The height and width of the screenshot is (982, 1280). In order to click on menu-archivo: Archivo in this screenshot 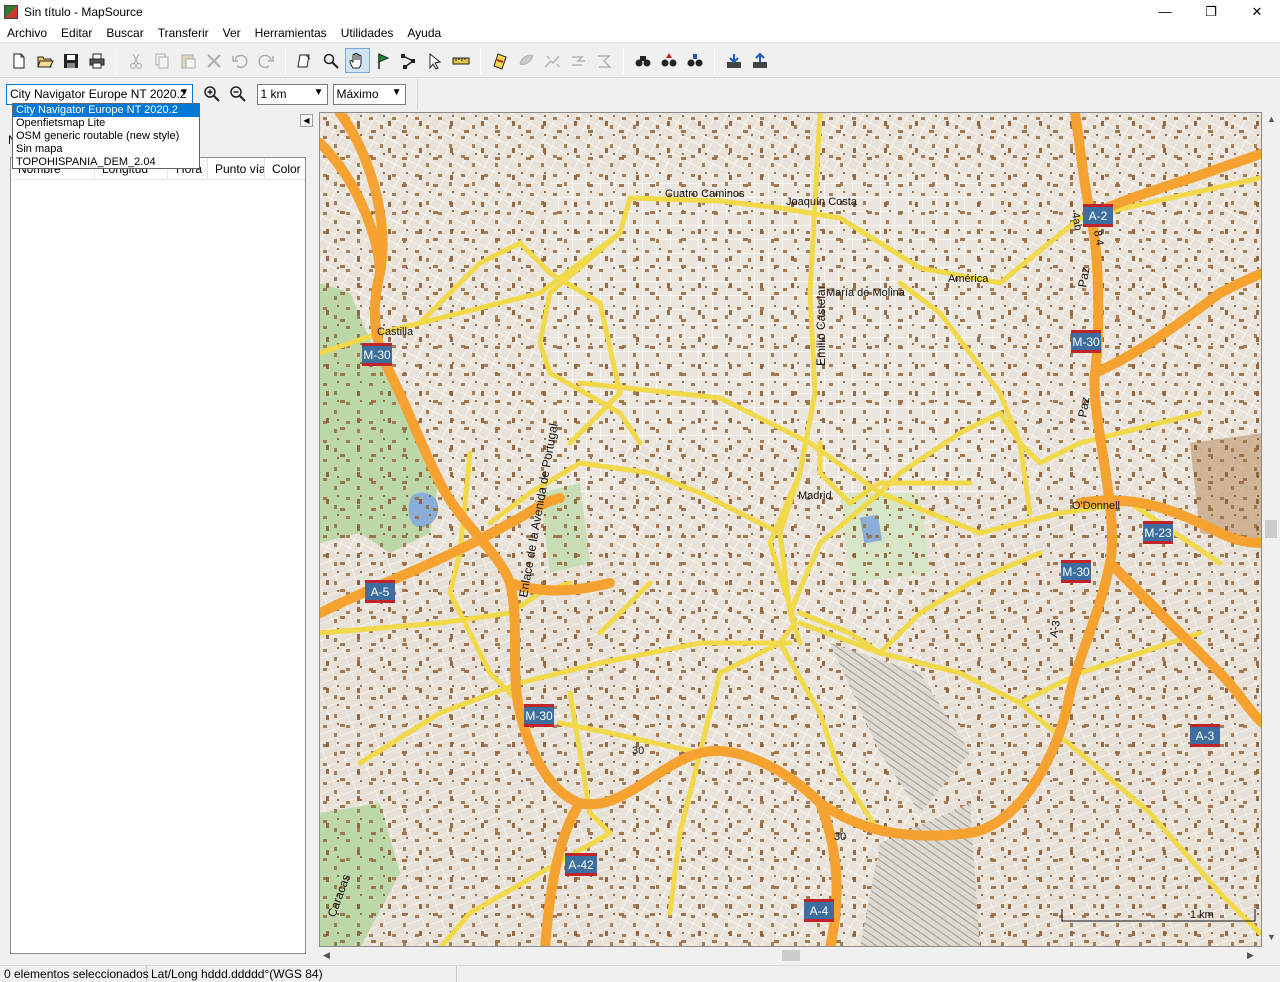, I will do `click(27, 33)`.